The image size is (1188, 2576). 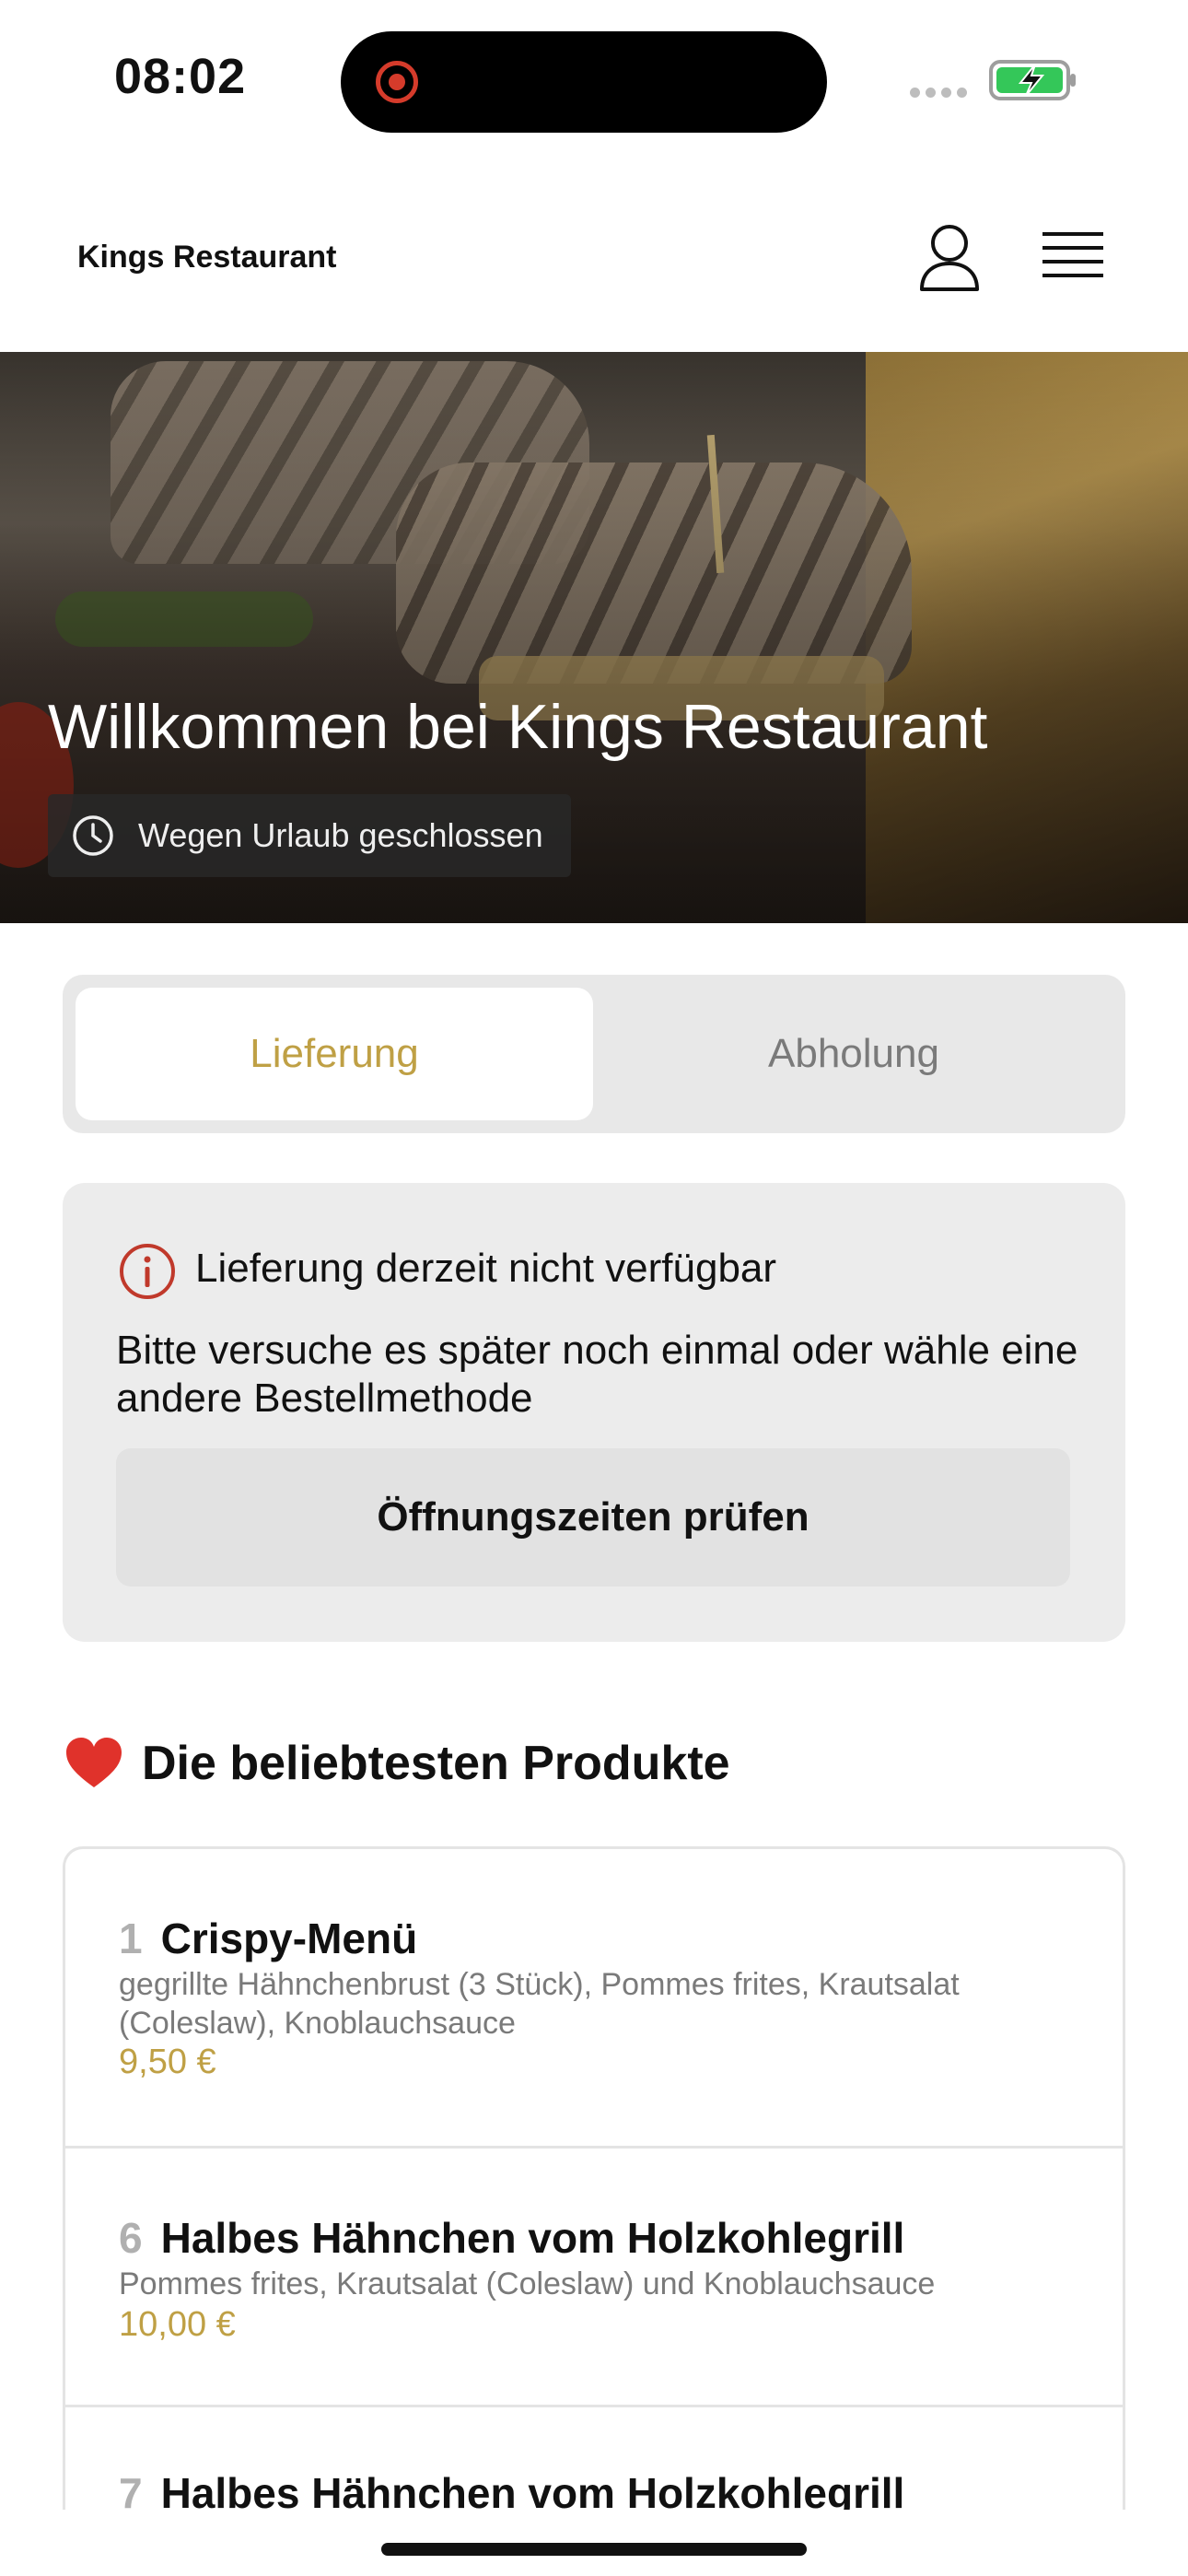 I want to click on order-method-tabs: Lieferung Abholung, so click(x=594, y=1054).